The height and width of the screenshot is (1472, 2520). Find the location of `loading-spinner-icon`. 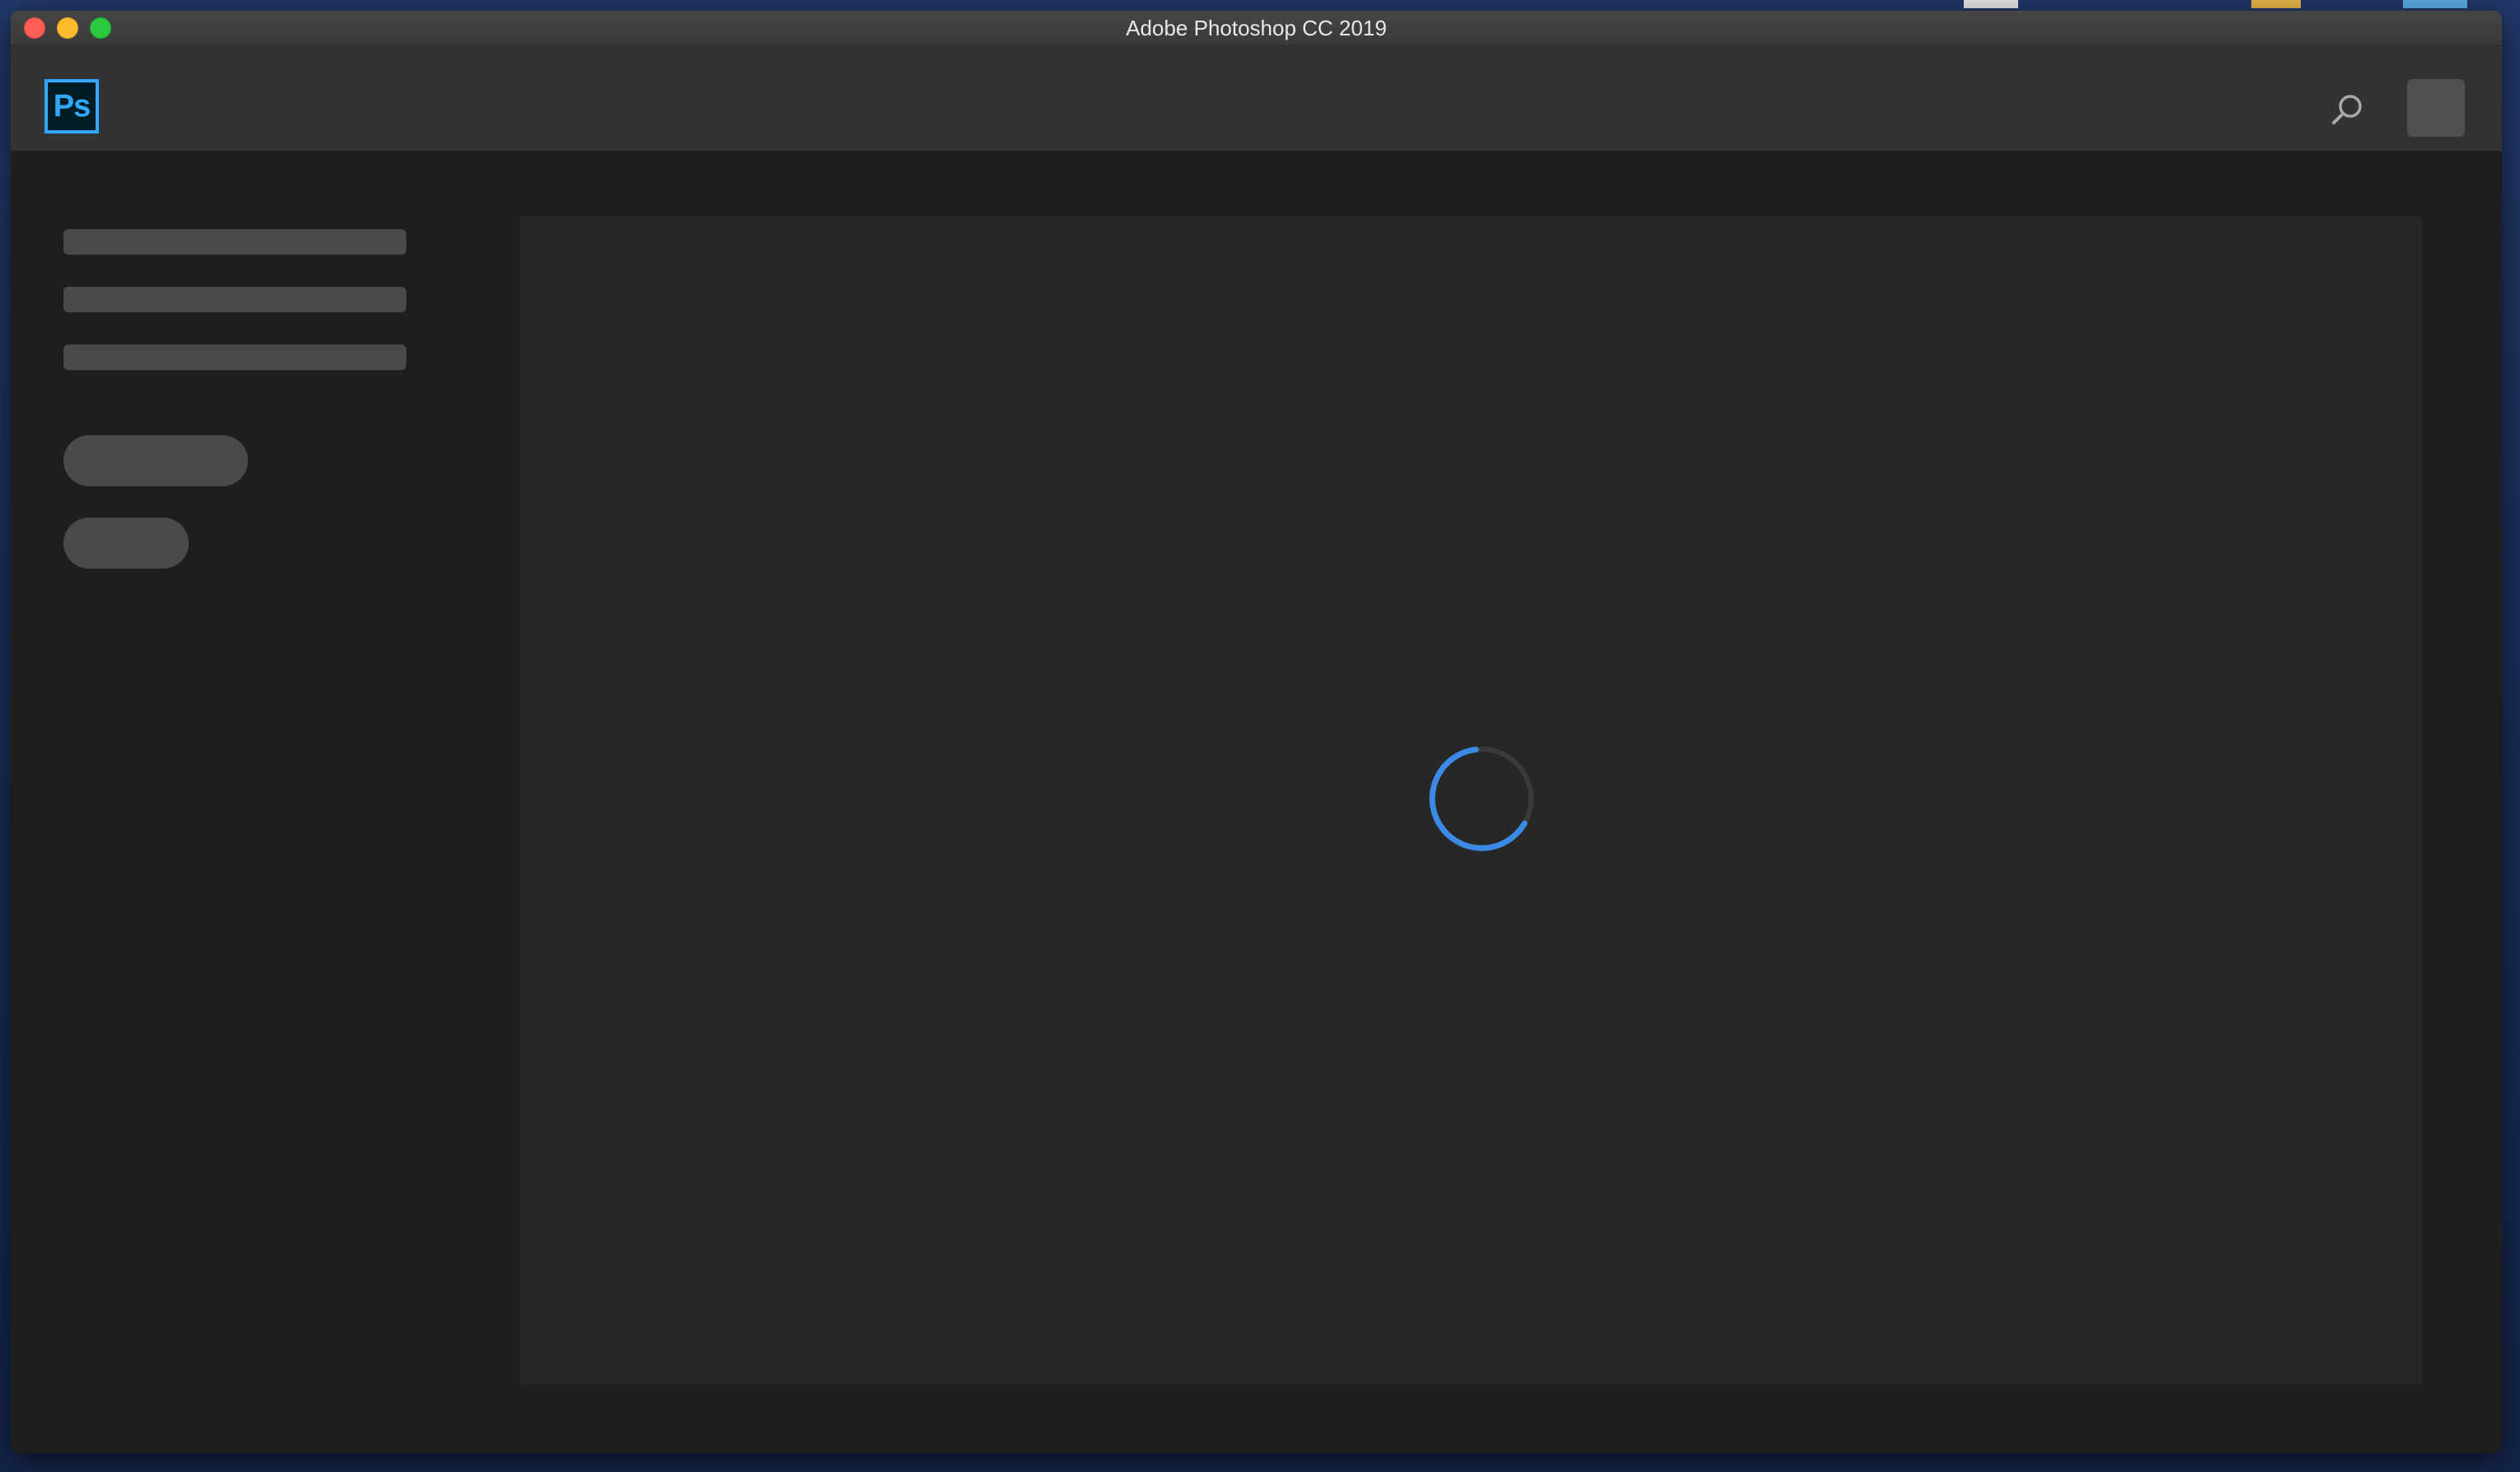

loading-spinner-icon is located at coordinates (1481, 798).